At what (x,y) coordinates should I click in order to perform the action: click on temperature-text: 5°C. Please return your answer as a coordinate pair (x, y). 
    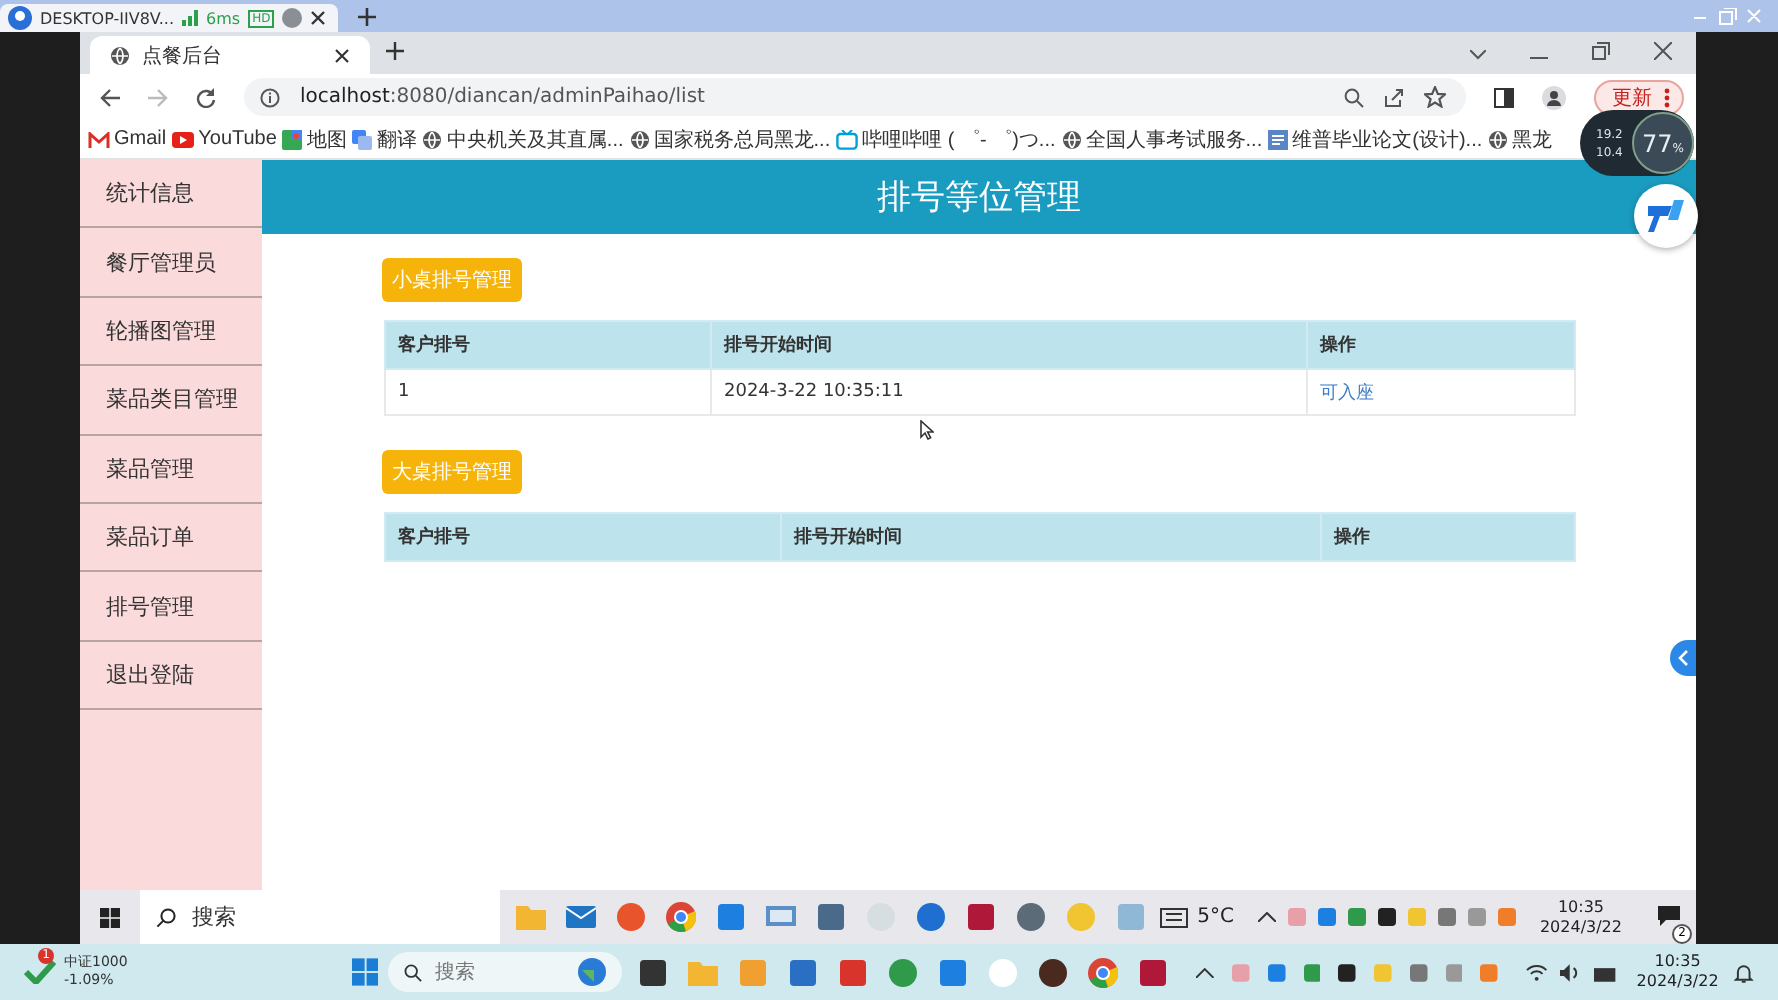
    Looking at the image, I should click on (1215, 917).